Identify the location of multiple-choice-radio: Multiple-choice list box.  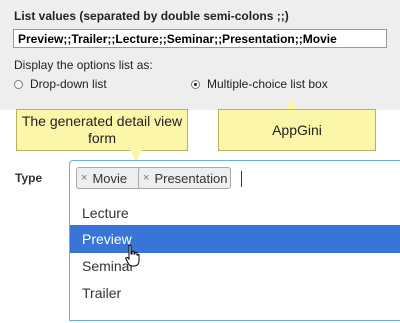
(259, 84).